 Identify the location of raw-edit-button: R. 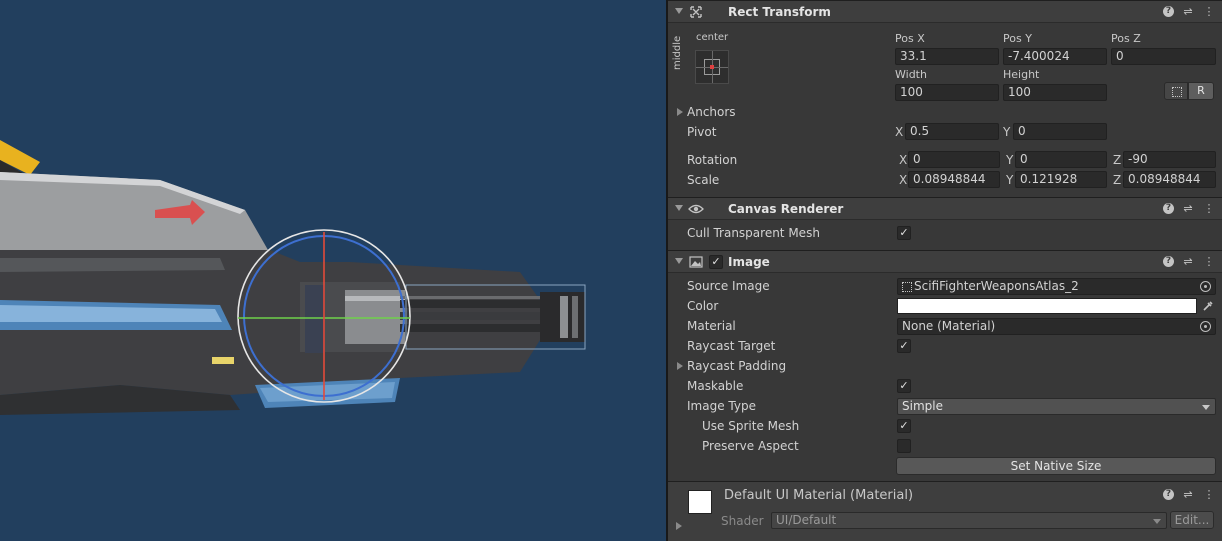
(1201, 91).